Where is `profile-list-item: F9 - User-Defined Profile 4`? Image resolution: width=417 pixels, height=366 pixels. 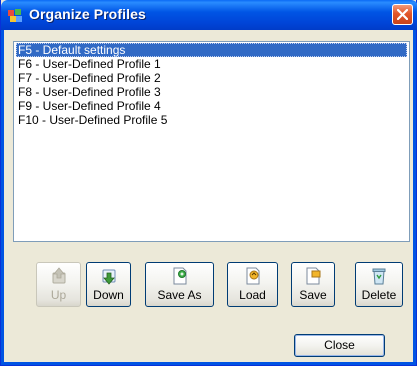
profile-list-item: F9 - User-Defined Profile 4 is located at coordinates (211, 106).